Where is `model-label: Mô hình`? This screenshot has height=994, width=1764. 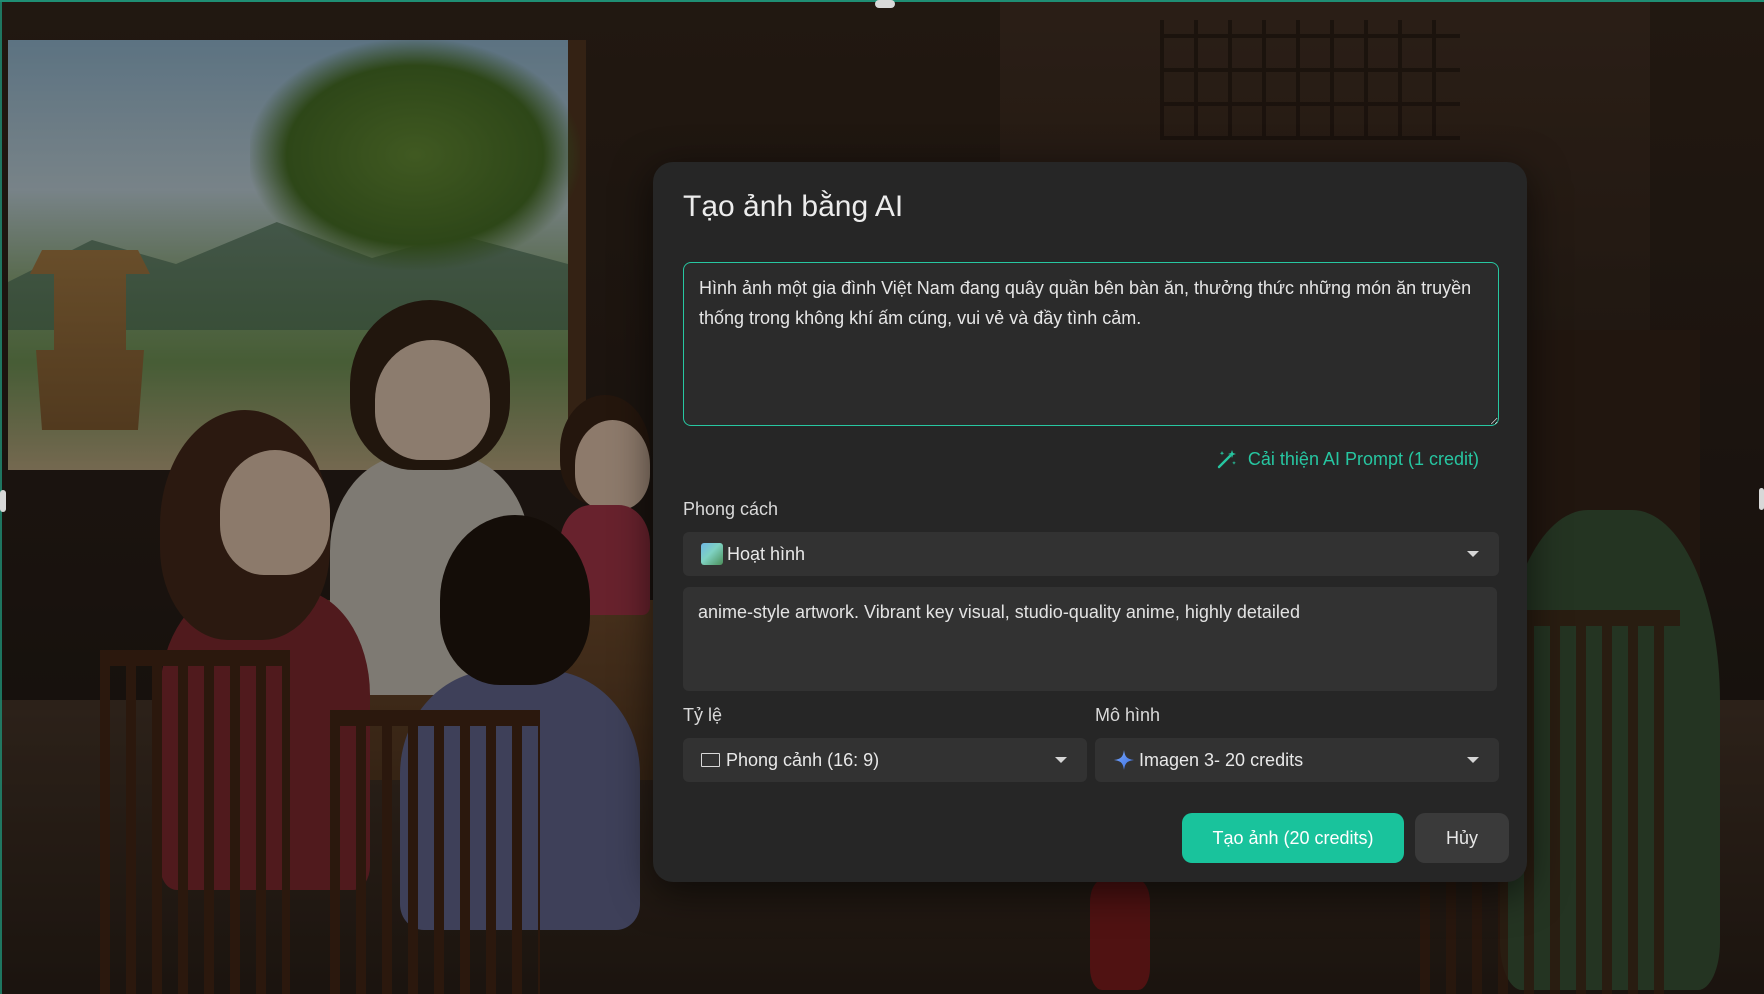
model-label: Mô hình is located at coordinates (1128, 715).